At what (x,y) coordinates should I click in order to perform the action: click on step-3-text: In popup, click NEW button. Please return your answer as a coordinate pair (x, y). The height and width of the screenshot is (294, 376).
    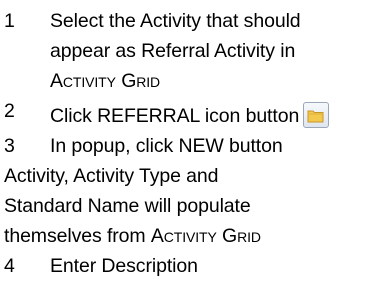
    Looking at the image, I should click on (166, 146).